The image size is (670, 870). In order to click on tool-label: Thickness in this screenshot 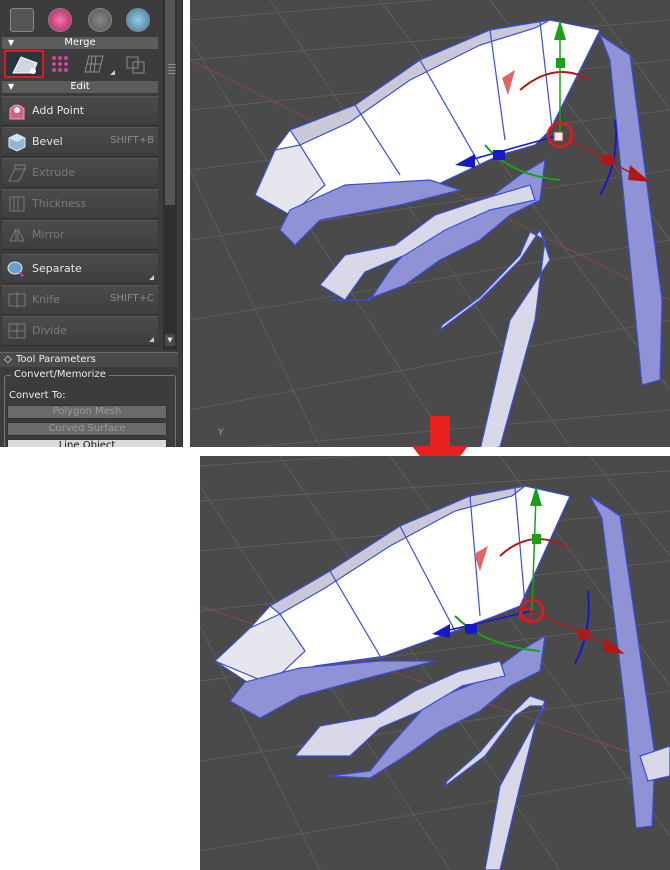, I will do `click(59, 203)`.